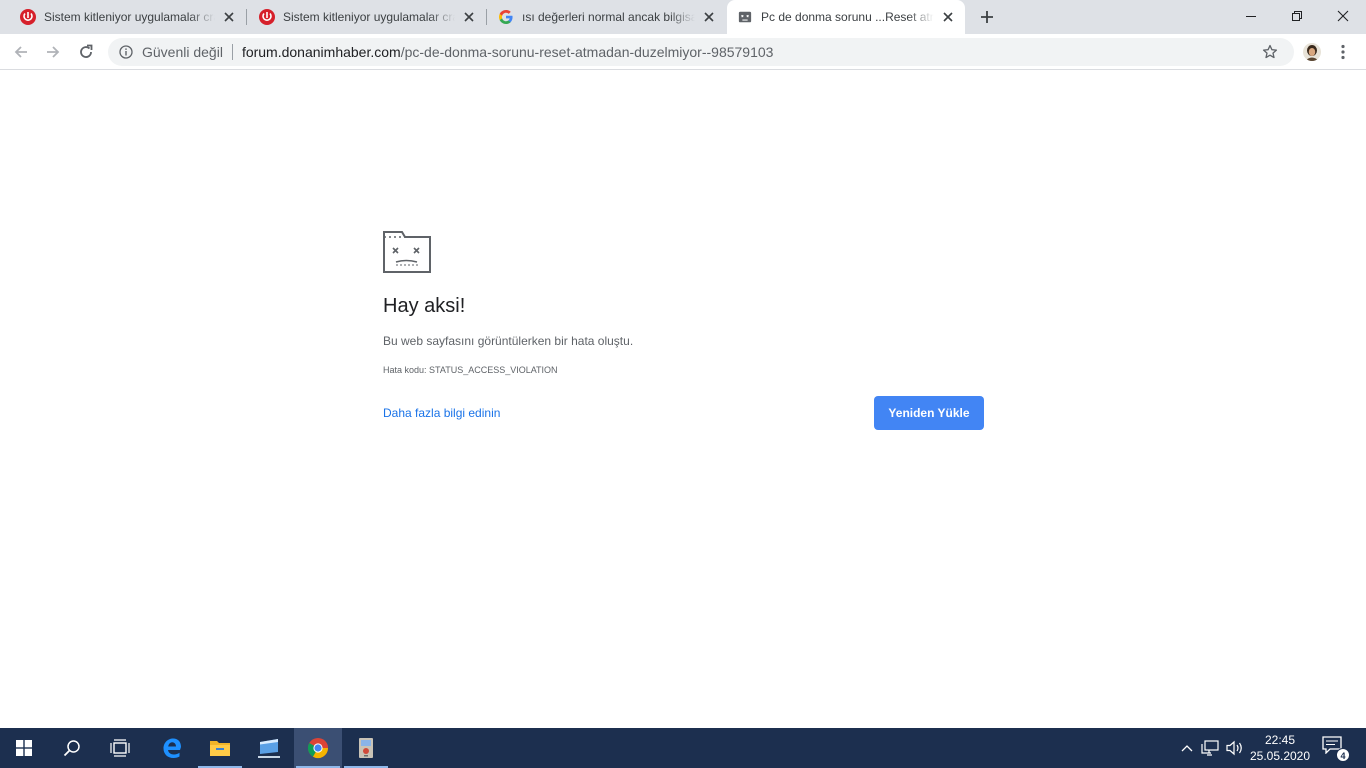 This screenshot has height=768, width=1366. I want to click on edge-icon, so click(172, 748).